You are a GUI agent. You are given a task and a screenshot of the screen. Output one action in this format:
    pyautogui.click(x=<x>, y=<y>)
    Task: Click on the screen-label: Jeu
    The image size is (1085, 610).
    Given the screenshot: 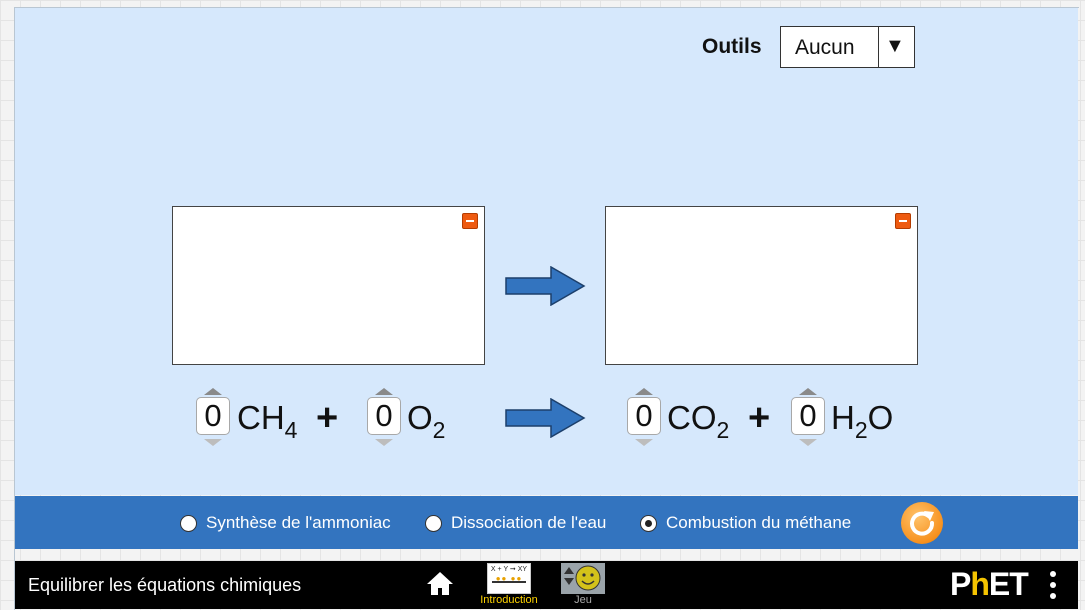 What is the action you would take?
    pyautogui.click(x=583, y=600)
    